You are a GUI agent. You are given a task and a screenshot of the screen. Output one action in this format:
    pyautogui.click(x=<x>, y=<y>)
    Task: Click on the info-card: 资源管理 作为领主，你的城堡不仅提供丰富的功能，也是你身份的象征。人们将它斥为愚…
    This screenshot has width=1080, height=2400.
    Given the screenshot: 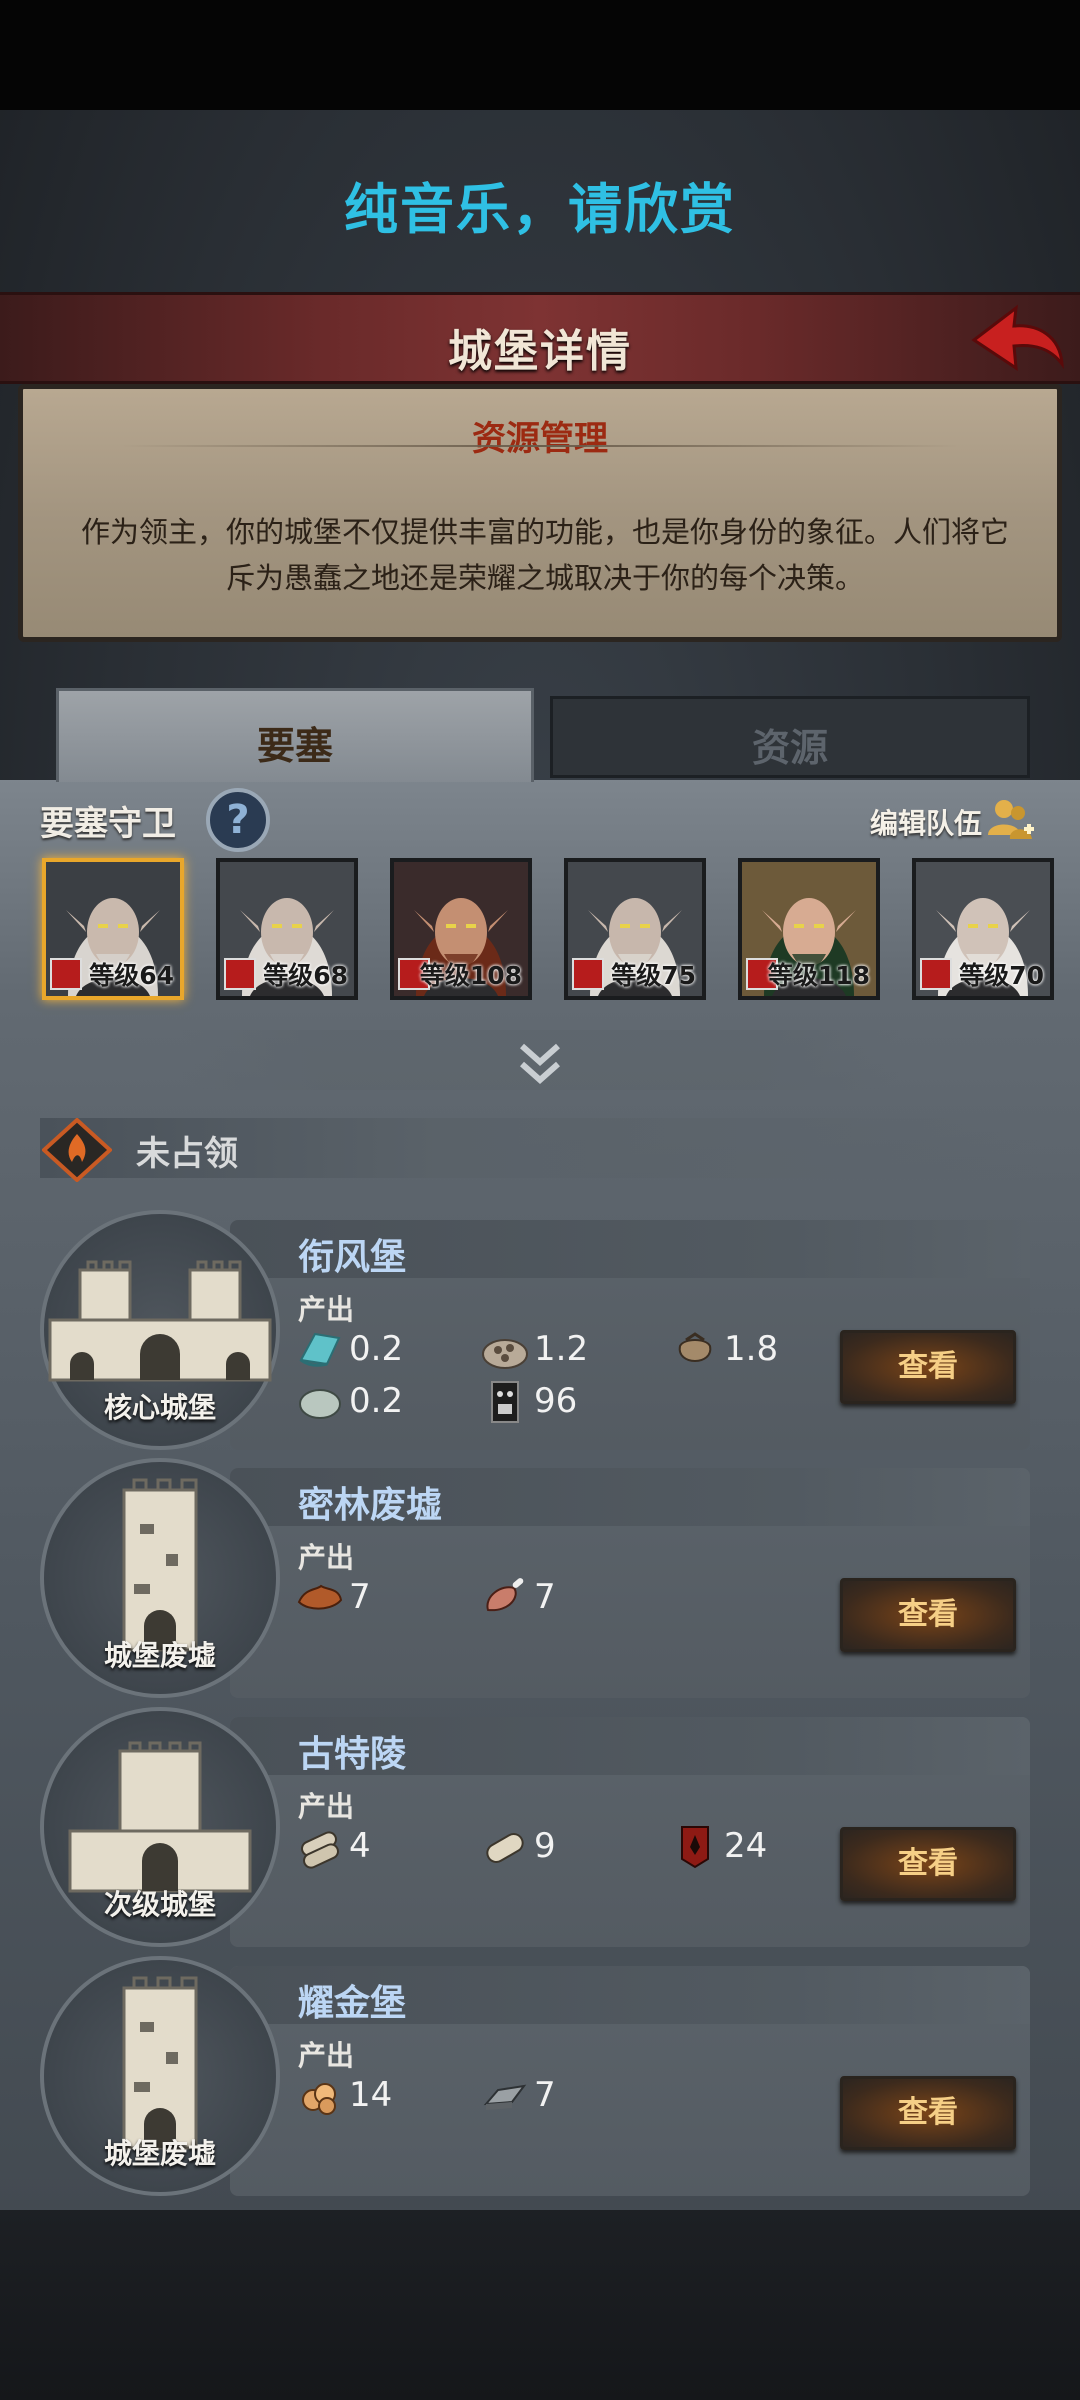 What is the action you would take?
    pyautogui.click(x=540, y=513)
    